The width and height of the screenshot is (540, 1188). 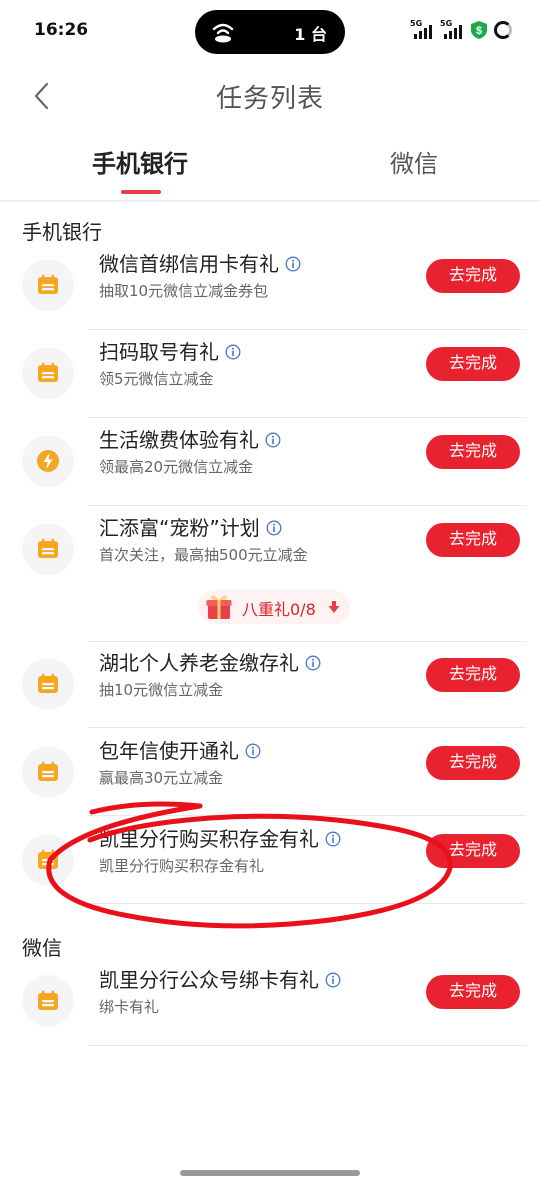 I want to click on dynamic-island: 1 台, so click(x=270, y=32).